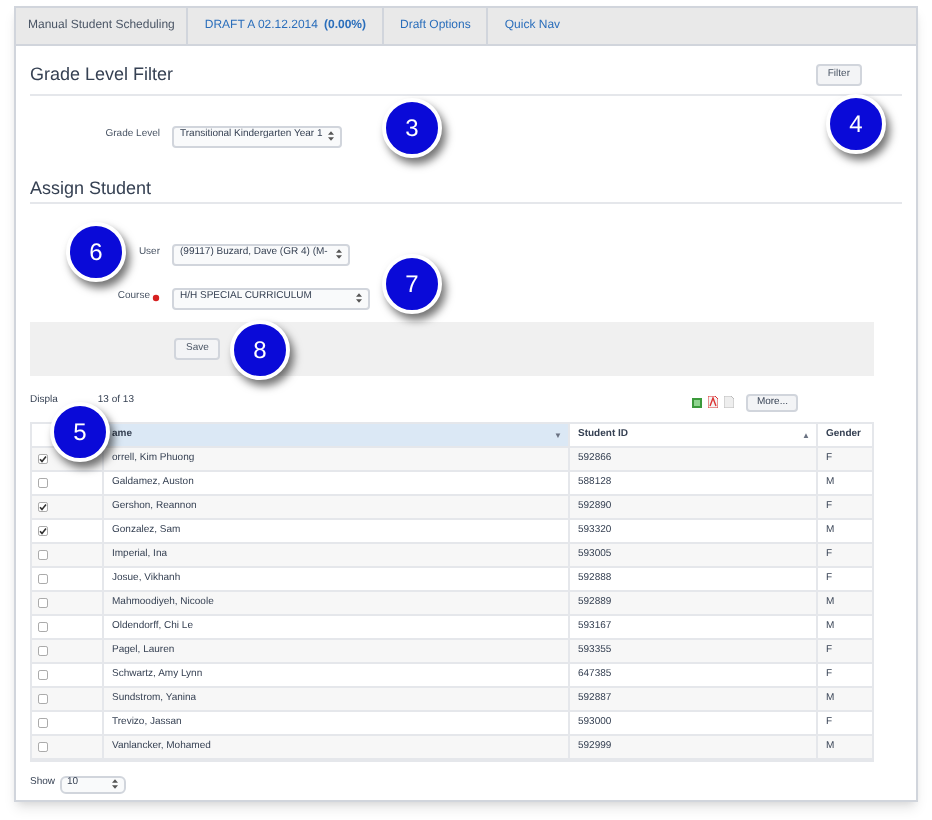  Describe the element at coordinates (729, 402) in the screenshot. I see `document-icon` at that location.